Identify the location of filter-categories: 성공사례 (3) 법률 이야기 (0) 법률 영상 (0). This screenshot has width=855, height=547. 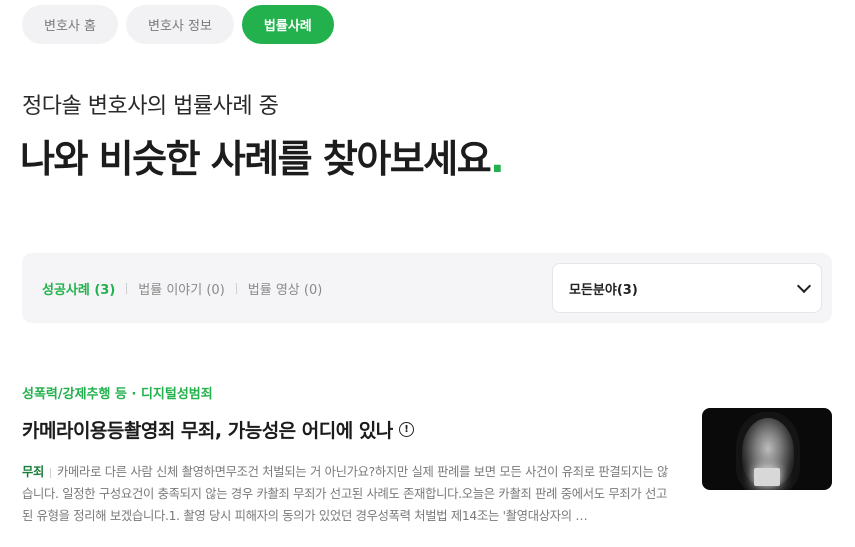
(182, 288).